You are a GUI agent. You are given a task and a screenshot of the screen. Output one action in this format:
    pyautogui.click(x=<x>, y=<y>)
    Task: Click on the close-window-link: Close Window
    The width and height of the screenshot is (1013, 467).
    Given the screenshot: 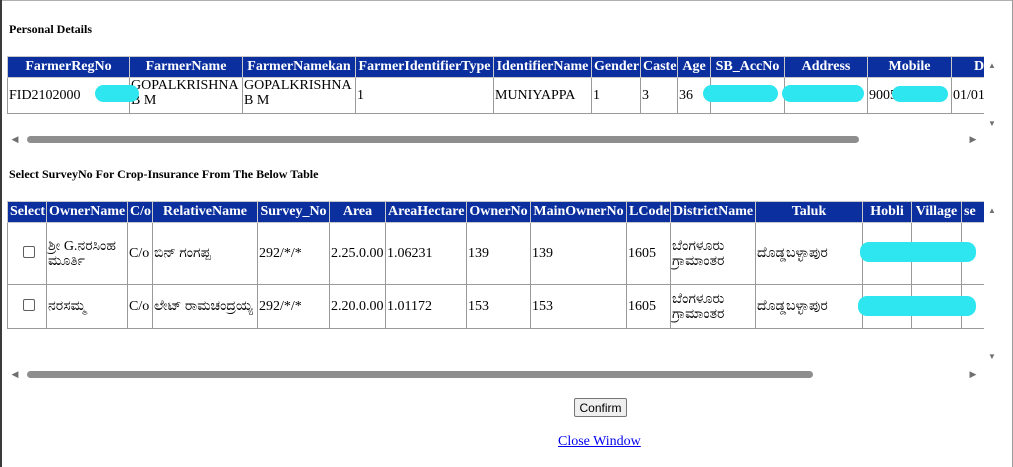 What is the action you would take?
    pyautogui.click(x=599, y=442)
    